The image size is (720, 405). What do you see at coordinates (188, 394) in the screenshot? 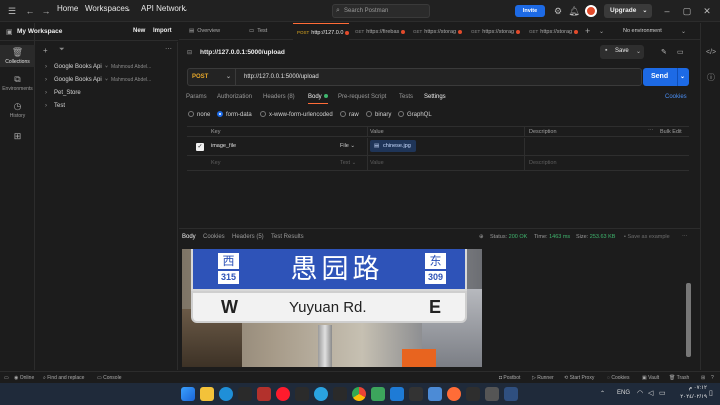
I see `windows-start-icon` at bounding box center [188, 394].